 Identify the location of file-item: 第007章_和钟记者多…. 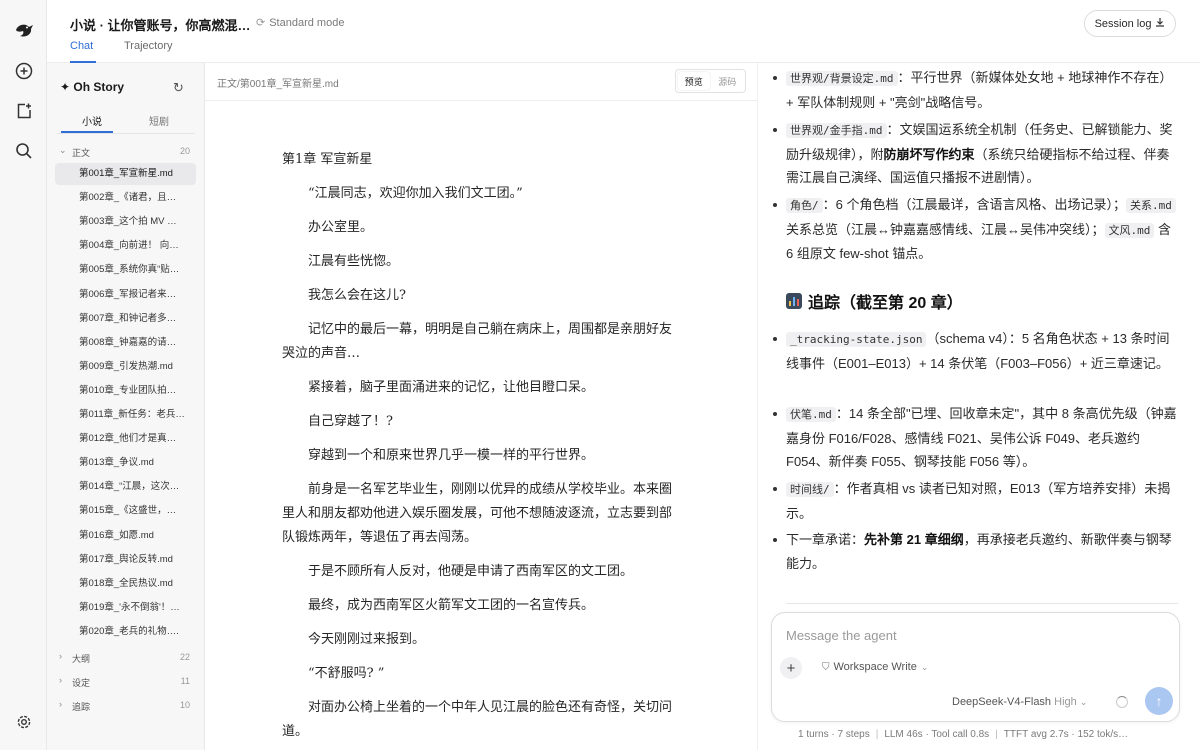
(125, 319).